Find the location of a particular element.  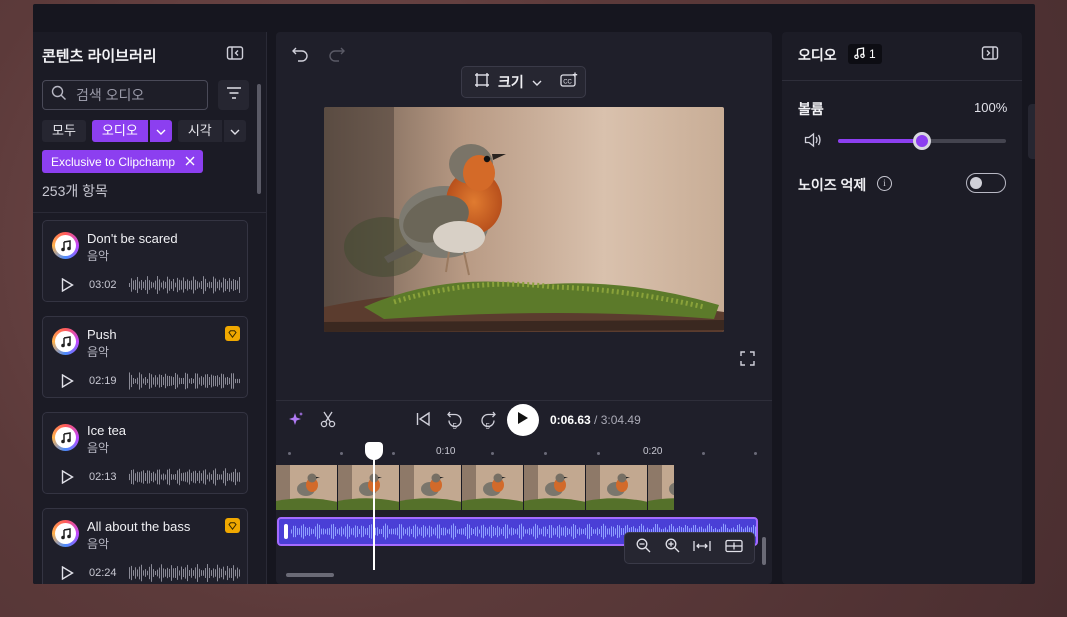

volume-label: 볼륨 is located at coordinates (811, 109).